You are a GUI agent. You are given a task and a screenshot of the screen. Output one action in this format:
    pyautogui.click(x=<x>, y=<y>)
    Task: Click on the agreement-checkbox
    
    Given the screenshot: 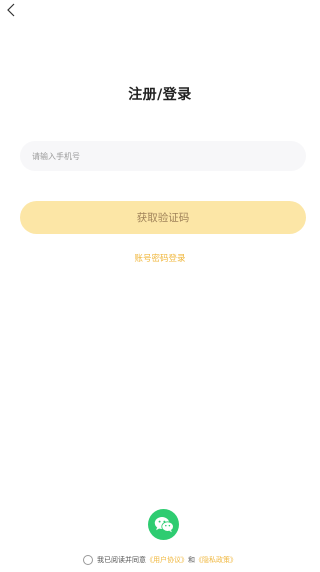 What is the action you would take?
    pyautogui.click(x=88, y=560)
    